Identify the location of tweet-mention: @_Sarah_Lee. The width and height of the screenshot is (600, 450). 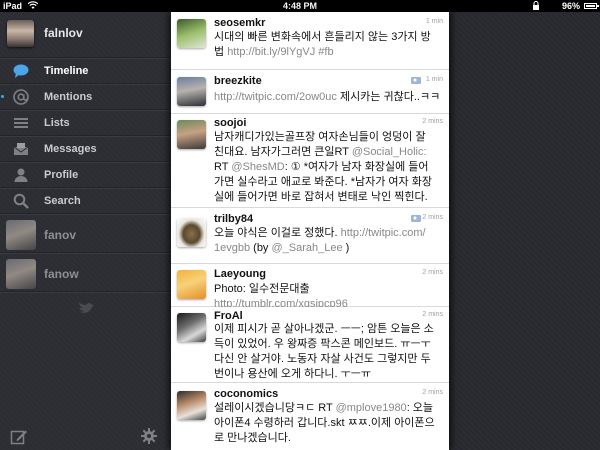
(307, 248).